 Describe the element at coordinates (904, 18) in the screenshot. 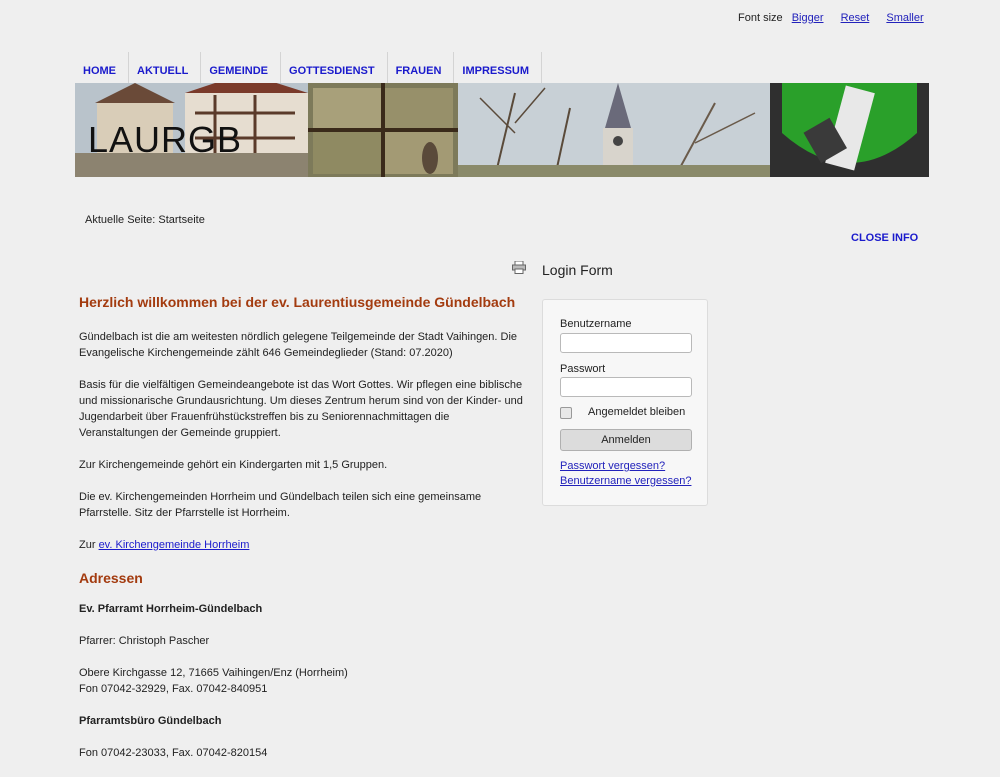

I see `font-smaller-link: Smaller` at that location.